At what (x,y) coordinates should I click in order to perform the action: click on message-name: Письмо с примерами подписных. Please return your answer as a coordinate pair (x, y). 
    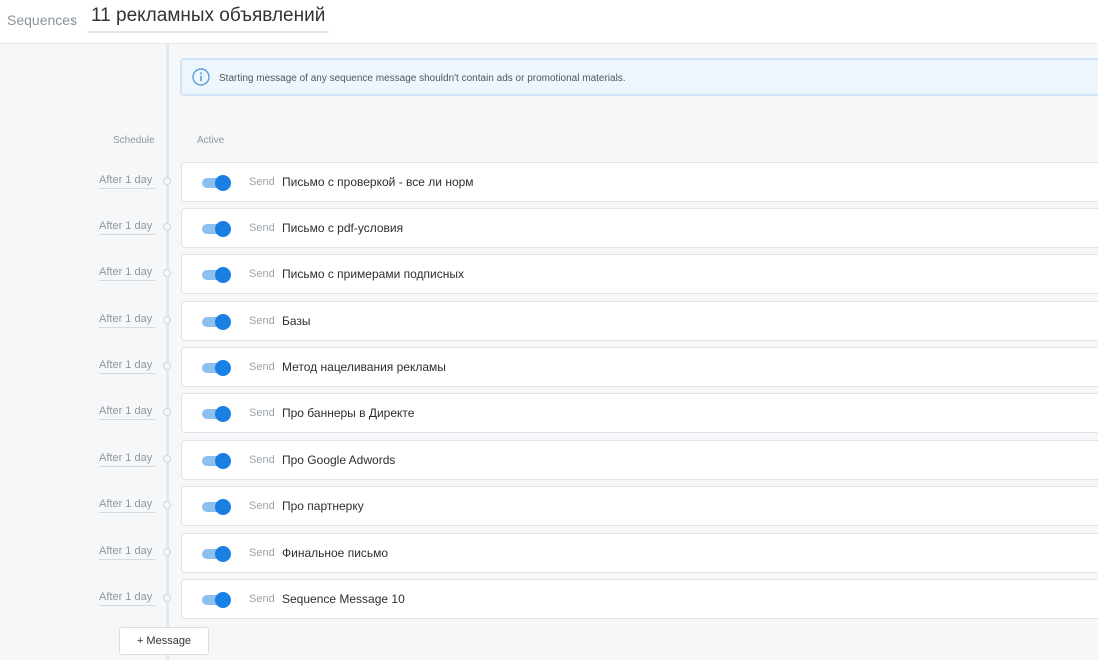
    Looking at the image, I should click on (373, 274).